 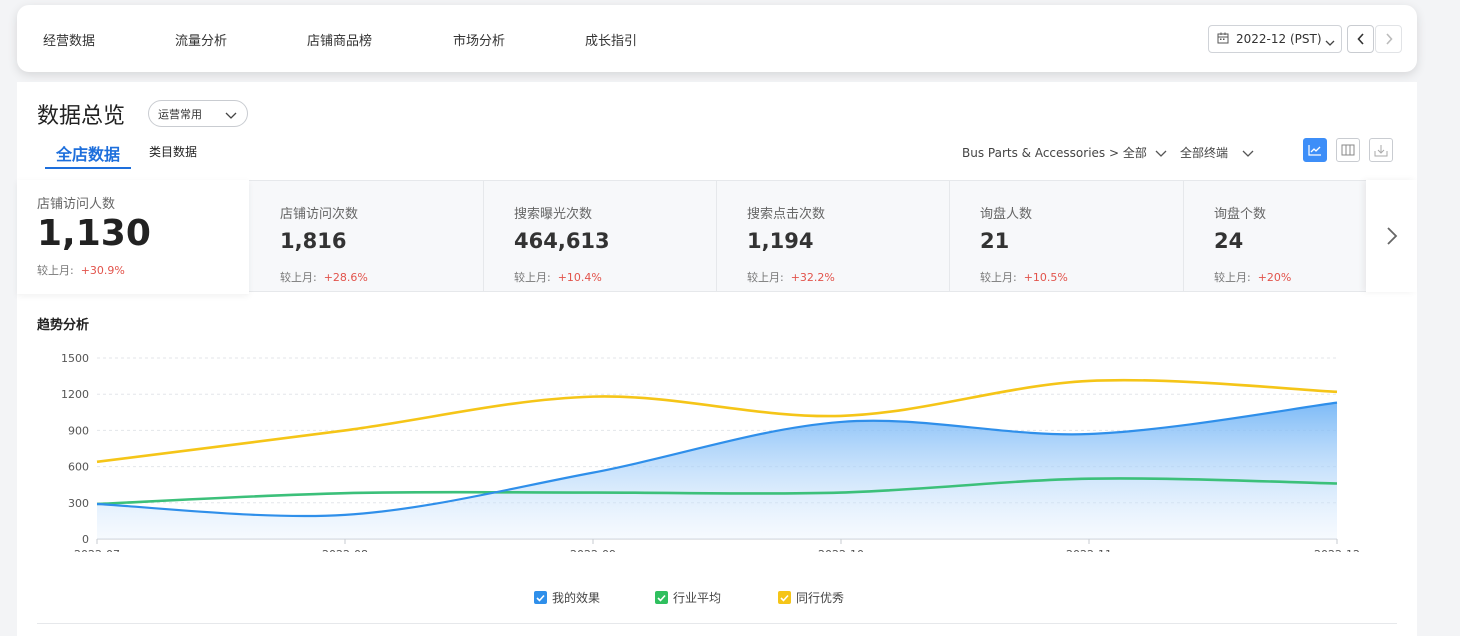 What do you see at coordinates (1067, 236) in the screenshot?
I see `metric-card-inquiry-users: 询盘人数 21 较上月: +10.5%` at bounding box center [1067, 236].